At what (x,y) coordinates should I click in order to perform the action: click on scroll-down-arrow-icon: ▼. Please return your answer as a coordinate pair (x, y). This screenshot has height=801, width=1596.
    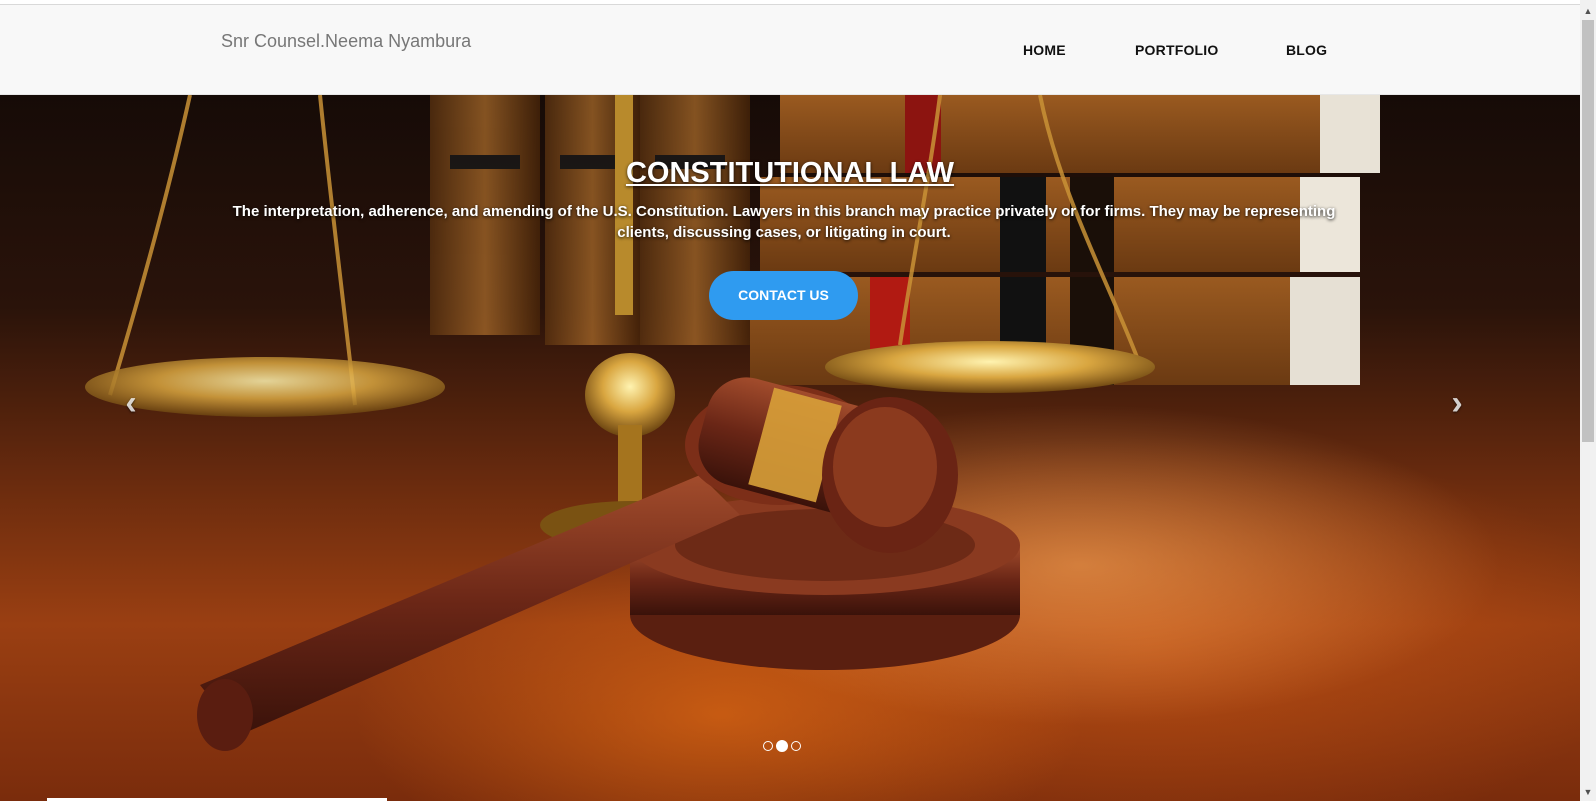
    Looking at the image, I should click on (1588, 792).